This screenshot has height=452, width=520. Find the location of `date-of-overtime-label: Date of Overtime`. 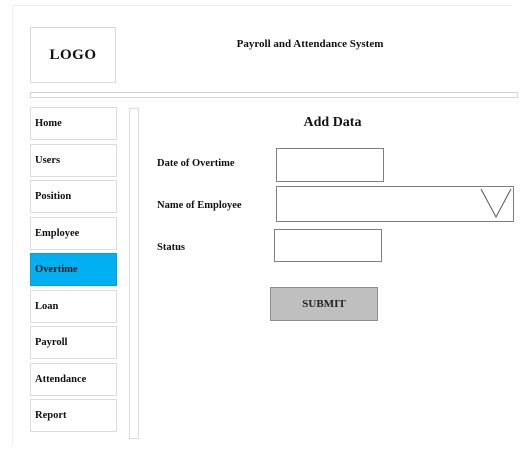

date-of-overtime-label: Date of Overtime is located at coordinates (196, 163).